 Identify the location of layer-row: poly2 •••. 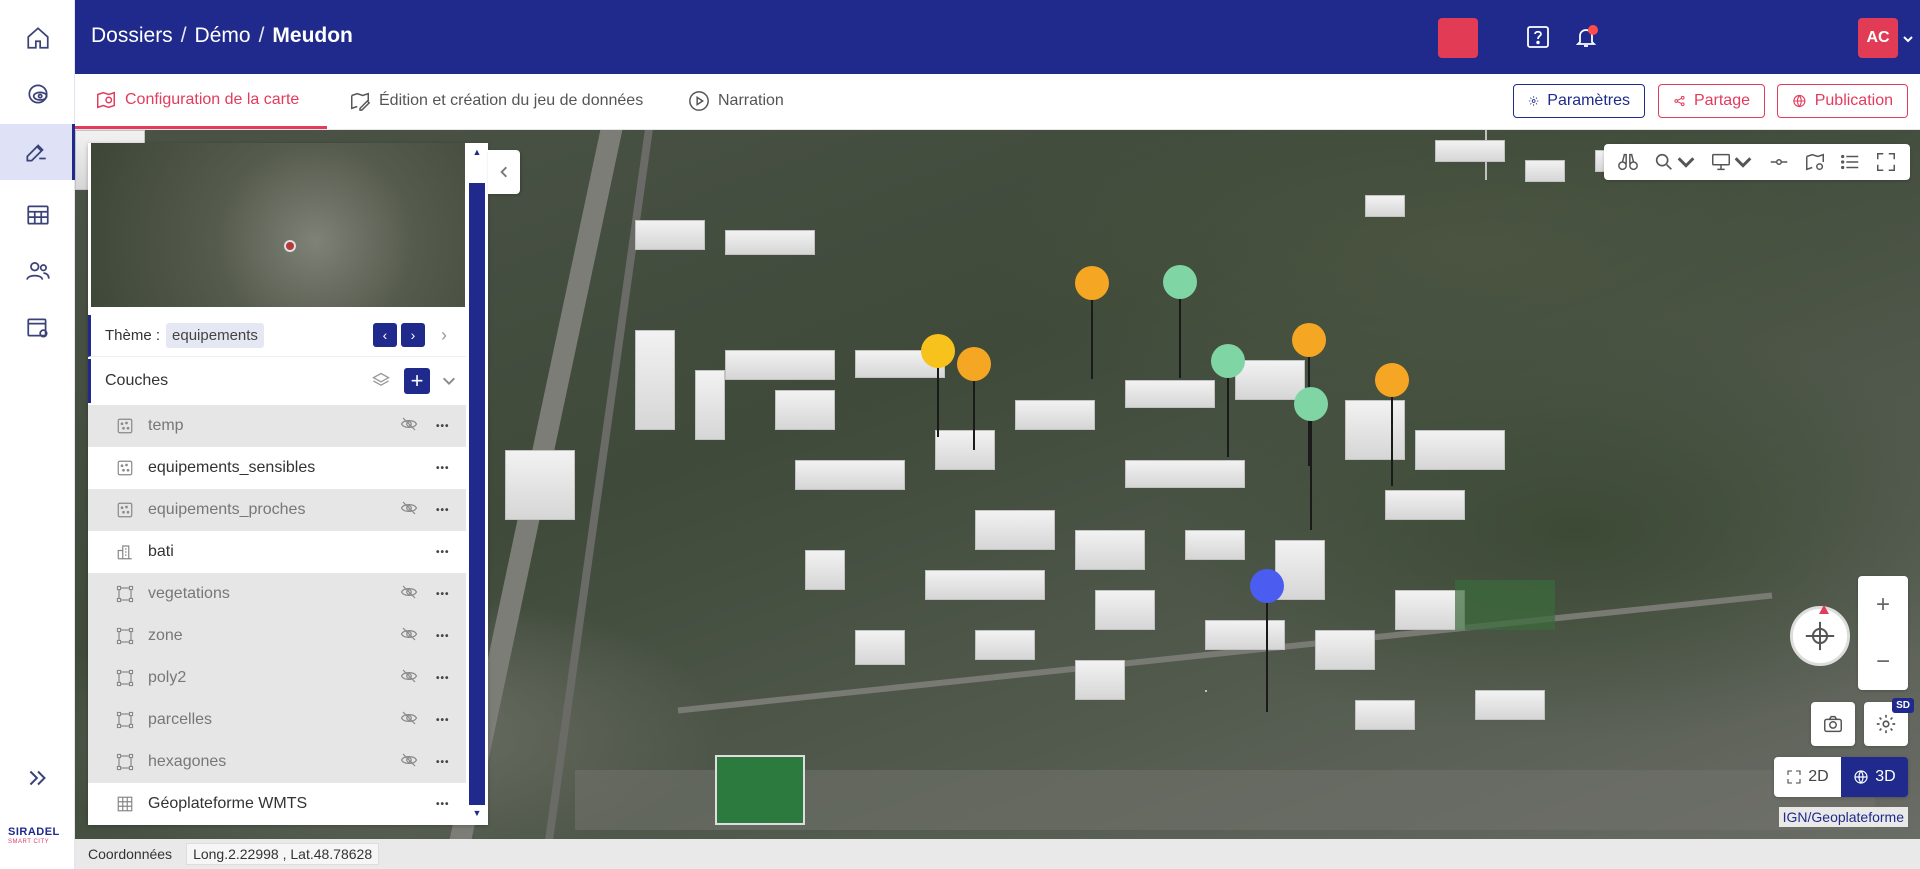
(277, 678).